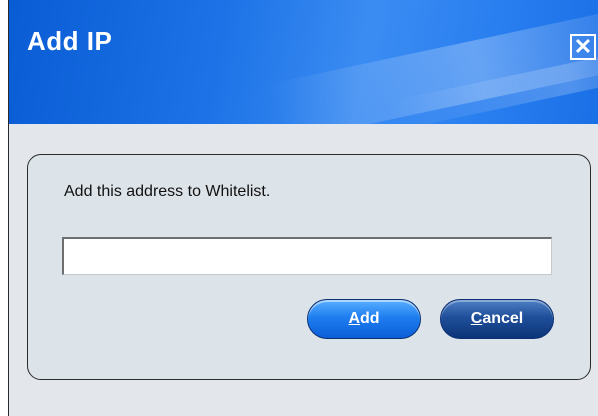 The width and height of the screenshot is (598, 416). Describe the element at coordinates (307, 256) in the screenshot. I see `ip-address-input` at that location.